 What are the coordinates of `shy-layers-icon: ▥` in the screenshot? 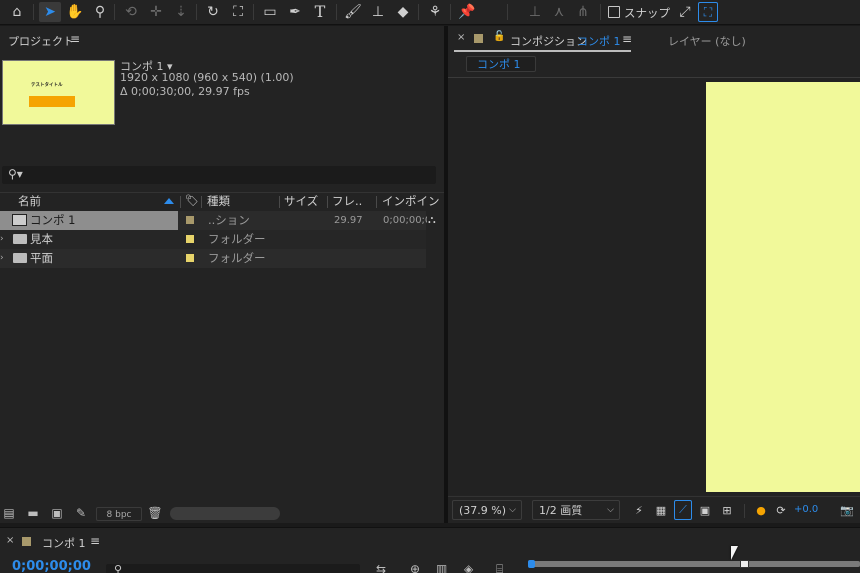 It's located at (441, 567).